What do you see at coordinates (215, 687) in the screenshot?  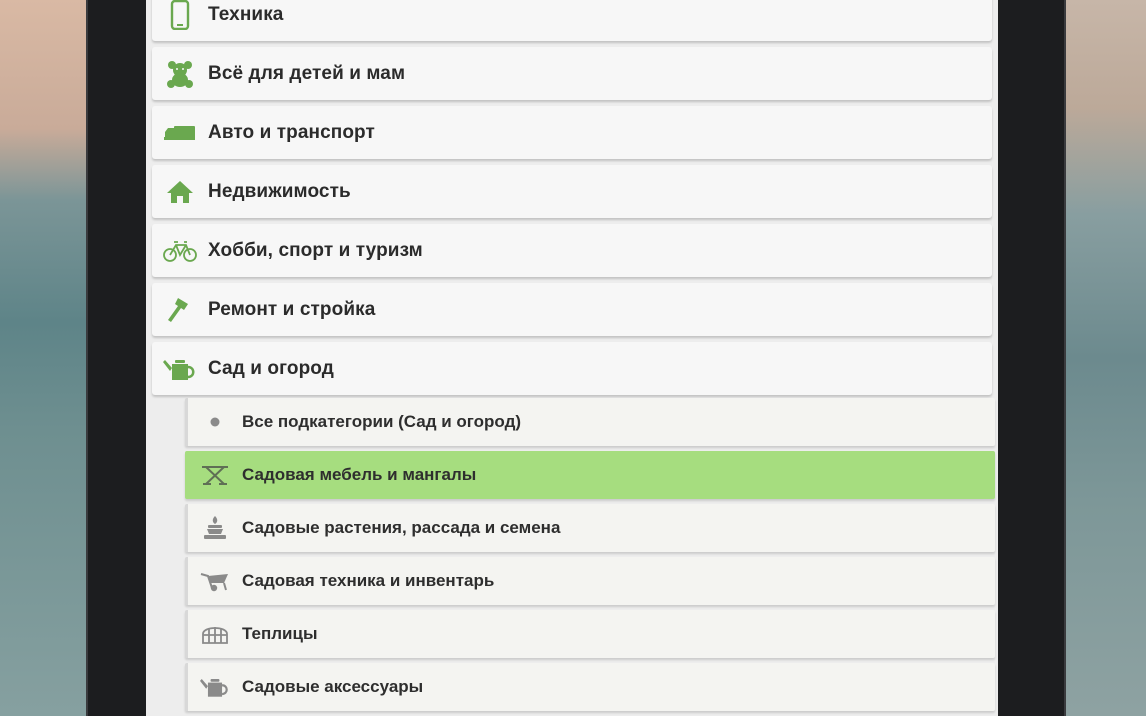 I see `watering-can-small-icon` at bounding box center [215, 687].